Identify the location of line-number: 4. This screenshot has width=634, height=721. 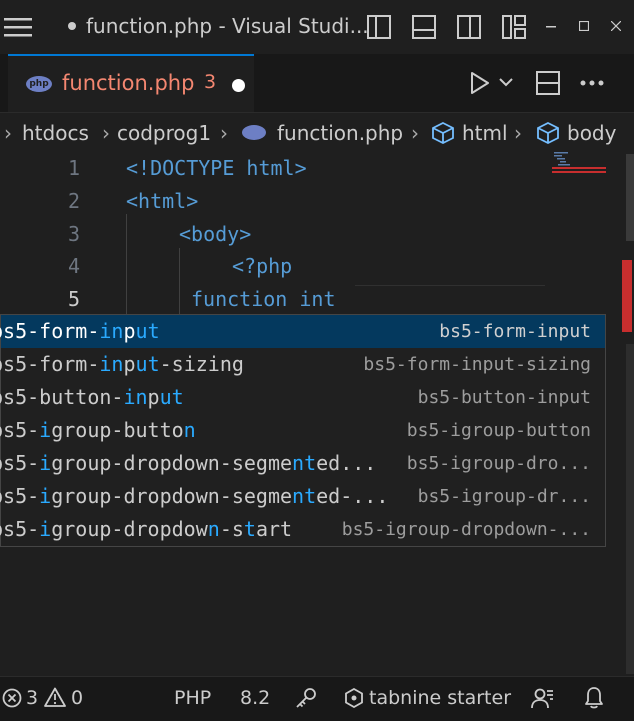
(73, 266).